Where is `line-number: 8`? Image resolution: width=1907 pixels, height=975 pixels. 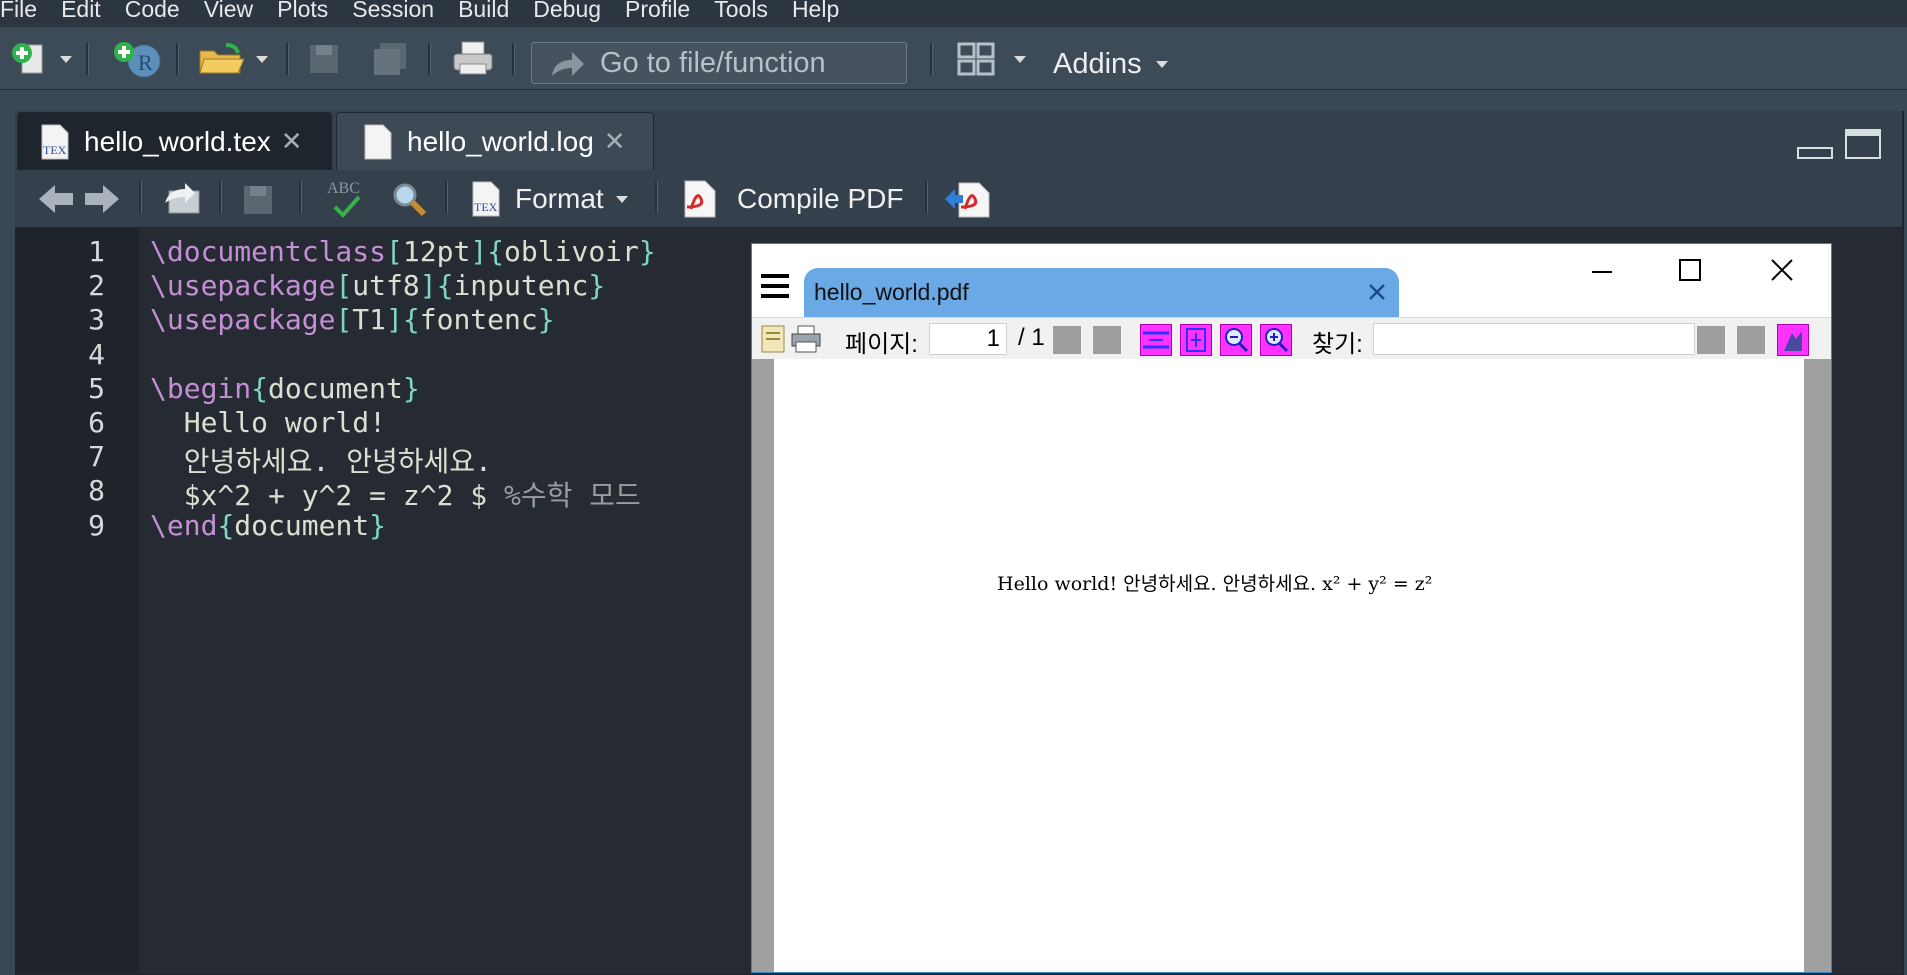 line-number: 8 is located at coordinates (96, 491).